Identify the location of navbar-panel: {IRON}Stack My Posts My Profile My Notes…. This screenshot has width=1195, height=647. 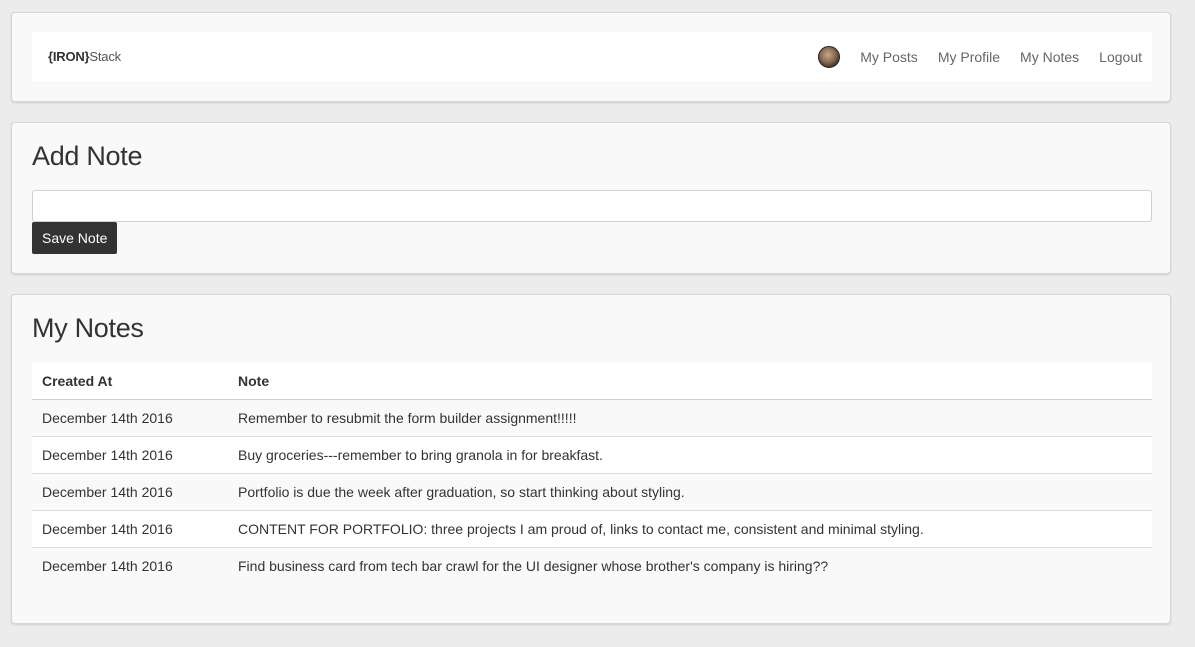
(591, 57).